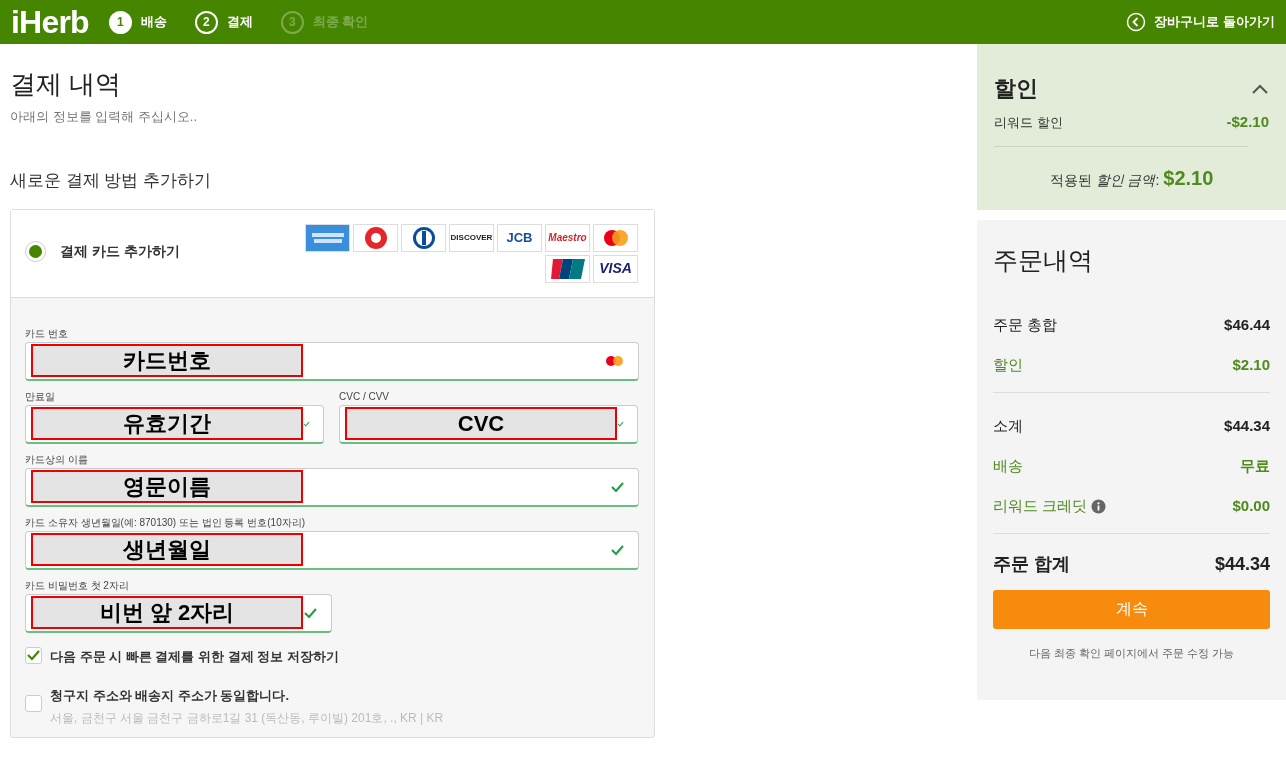  I want to click on amex-icon, so click(327, 237).